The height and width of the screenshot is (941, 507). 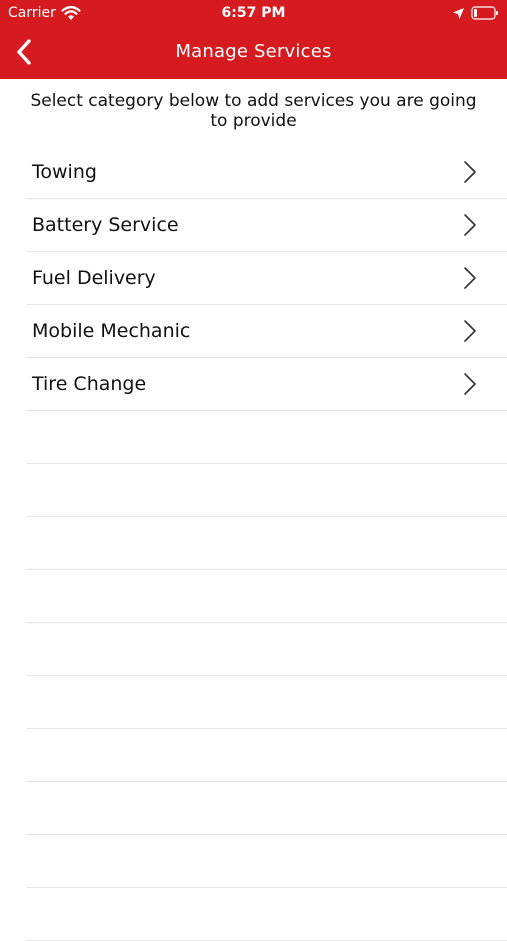 I want to click on service-row-mobile-mechanic: Mobile Mechanic, so click(x=266, y=331).